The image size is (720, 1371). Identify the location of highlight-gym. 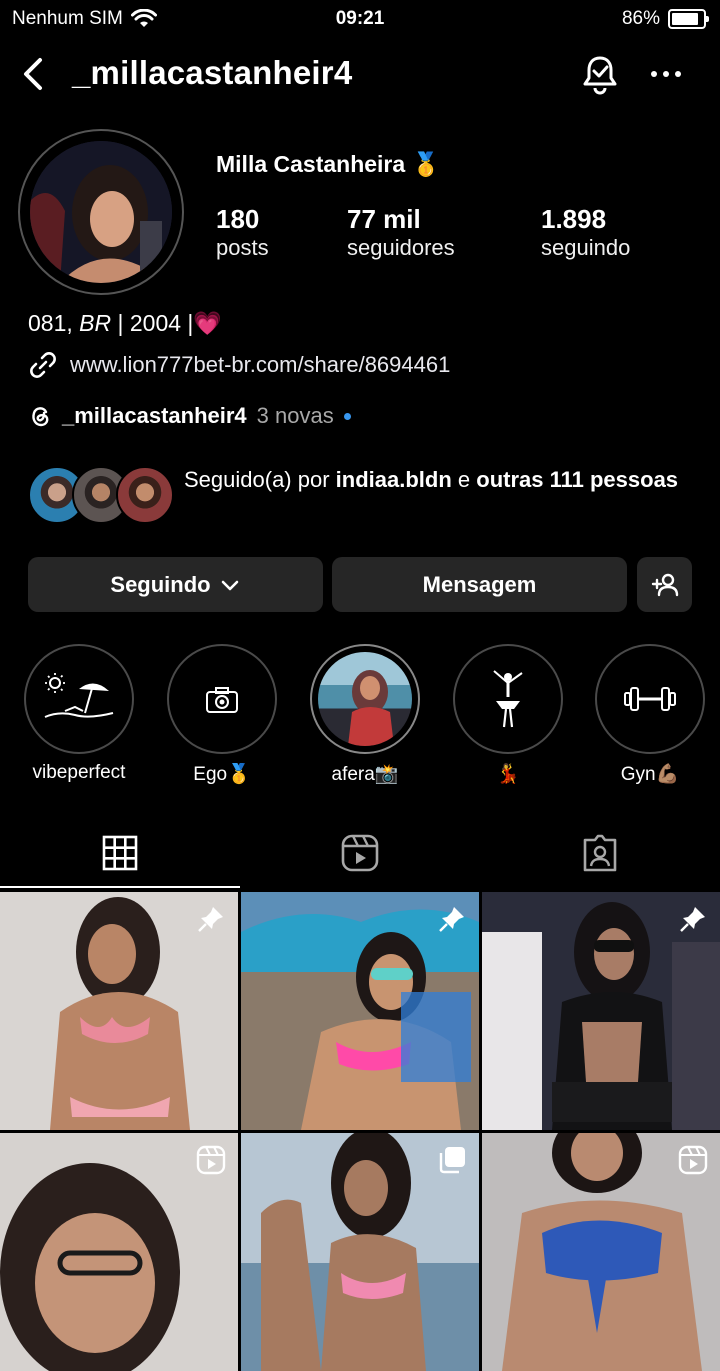
(650, 699).